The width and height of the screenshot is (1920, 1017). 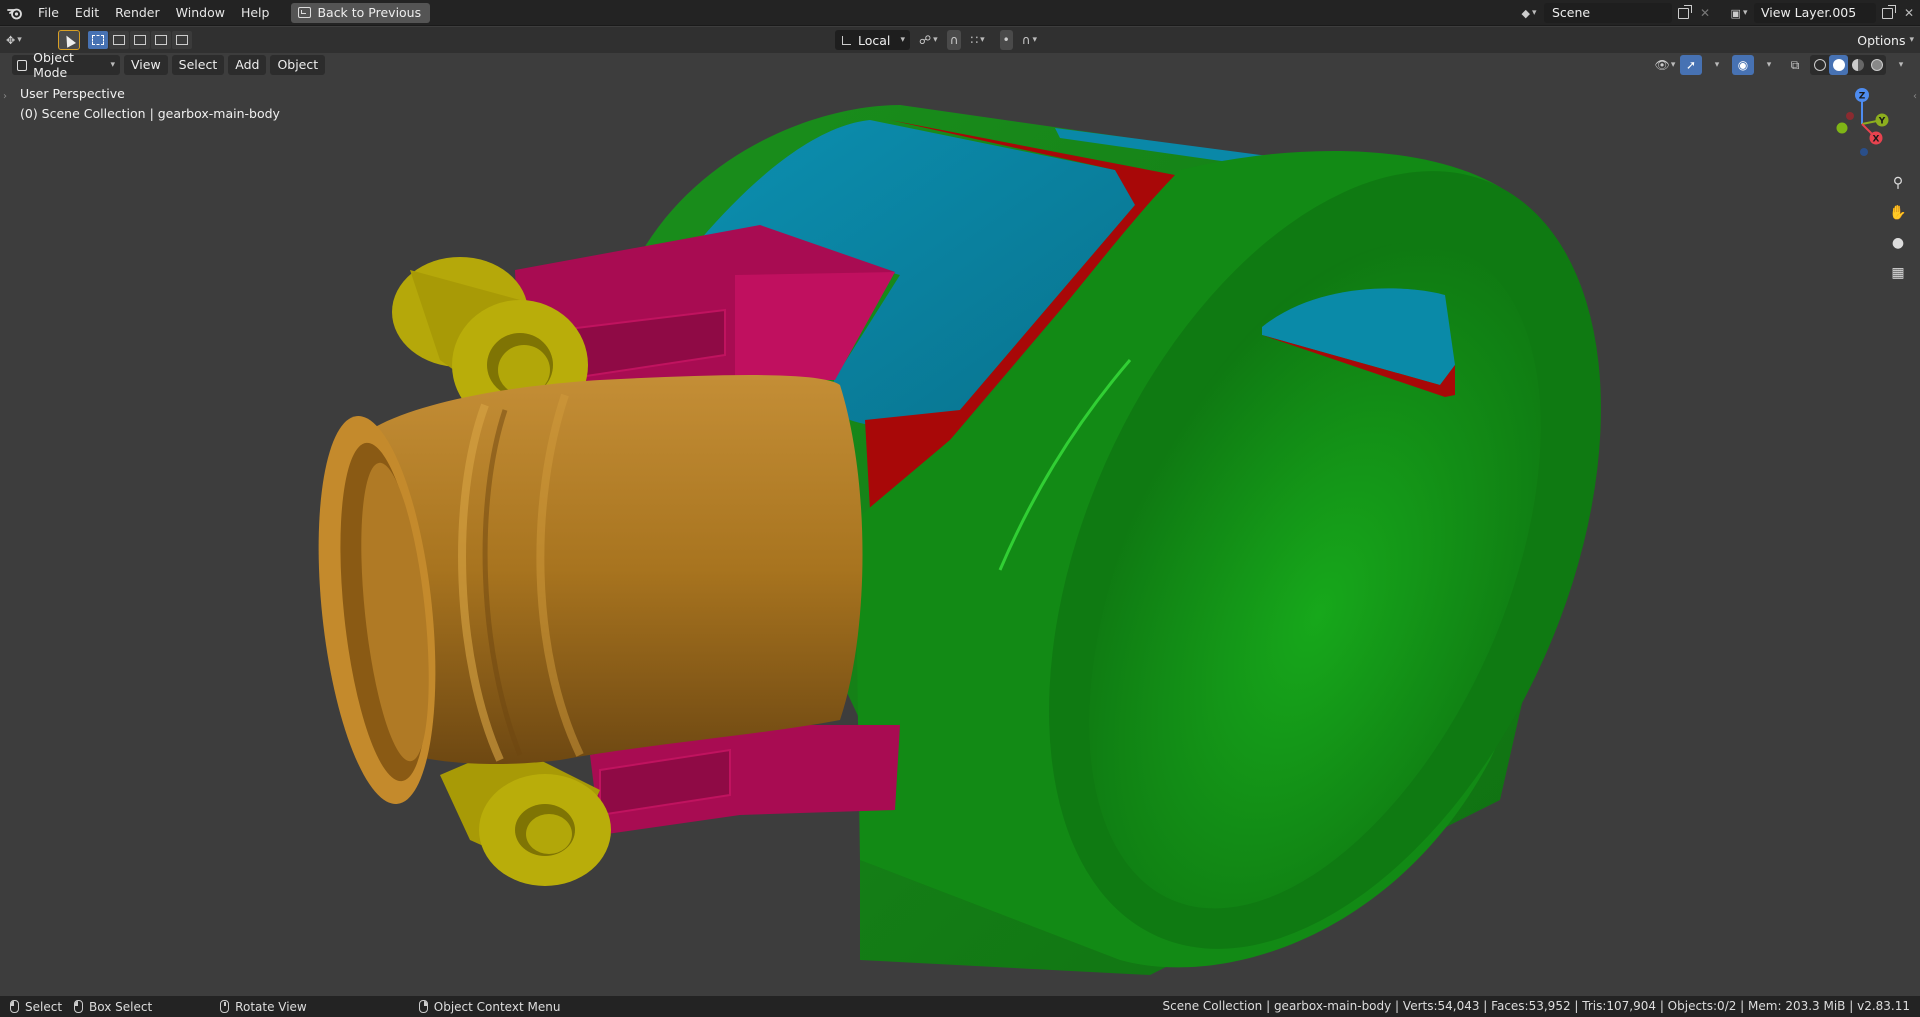 What do you see at coordinates (305, 12) in the screenshot?
I see `screen-back-icon` at bounding box center [305, 12].